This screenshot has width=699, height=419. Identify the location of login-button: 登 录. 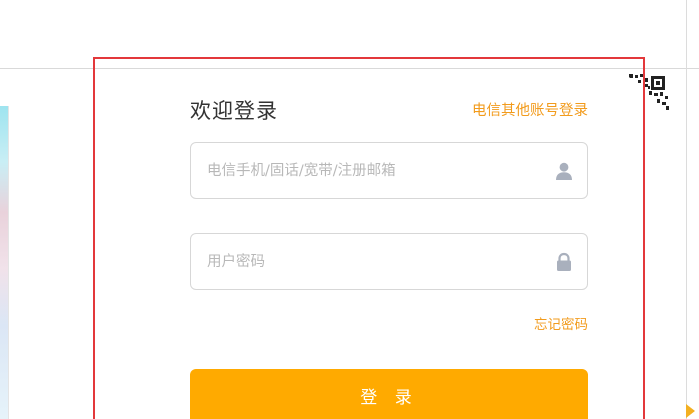
(389, 394).